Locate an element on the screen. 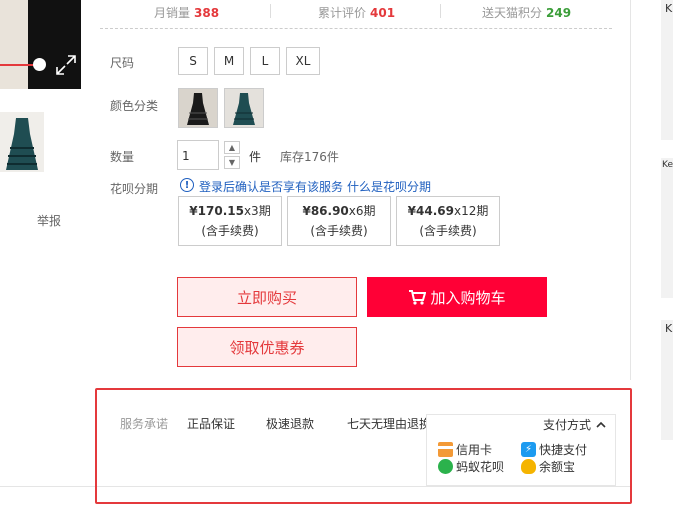 The width and height of the screenshot is (673, 523). huabei-login-notice: 登录后确认是否享有该服务 is located at coordinates (271, 186).